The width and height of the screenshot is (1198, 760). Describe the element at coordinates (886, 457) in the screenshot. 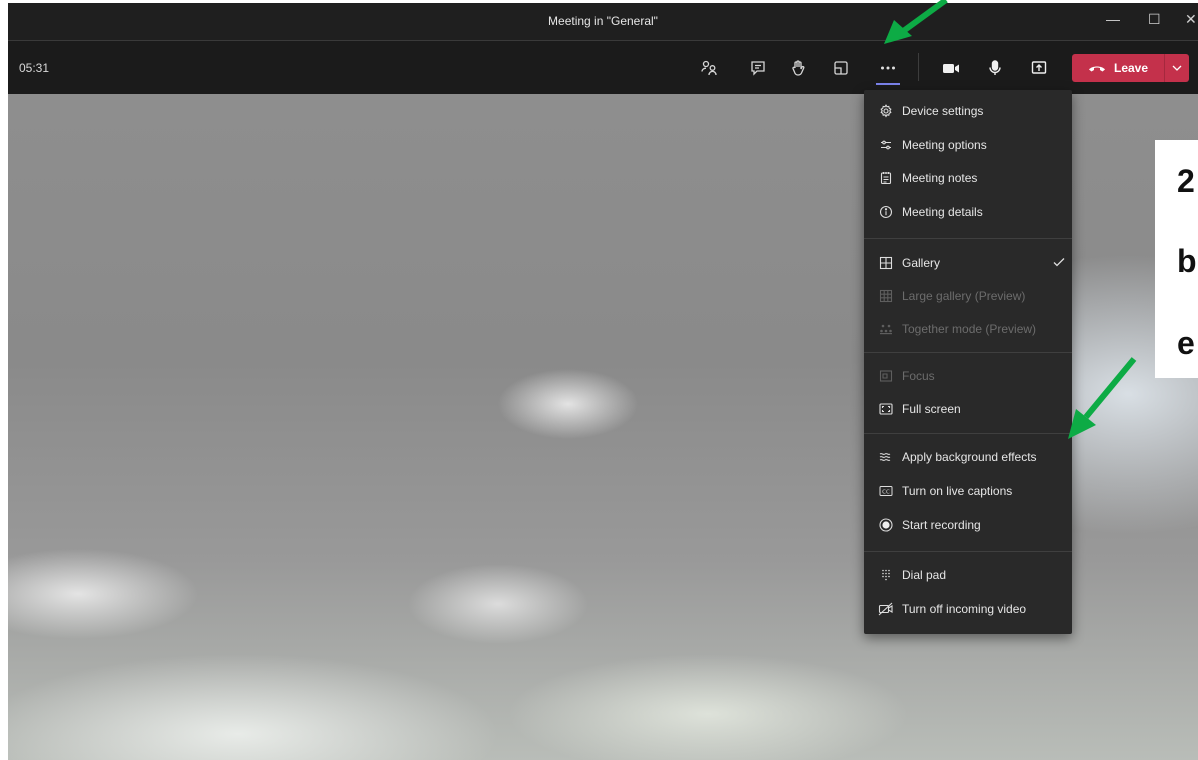

I see `background-effects-icon` at that location.